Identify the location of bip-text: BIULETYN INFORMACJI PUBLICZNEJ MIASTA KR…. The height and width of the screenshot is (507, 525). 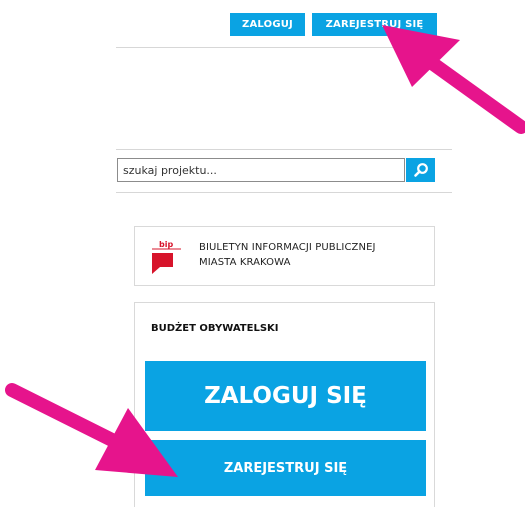
(287, 255).